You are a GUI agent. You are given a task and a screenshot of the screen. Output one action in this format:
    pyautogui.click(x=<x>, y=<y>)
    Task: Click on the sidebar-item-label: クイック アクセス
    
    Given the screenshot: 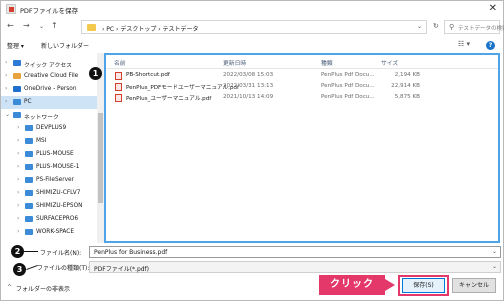 What is the action you would take?
    pyautogui.click(x=48, y=66)
    